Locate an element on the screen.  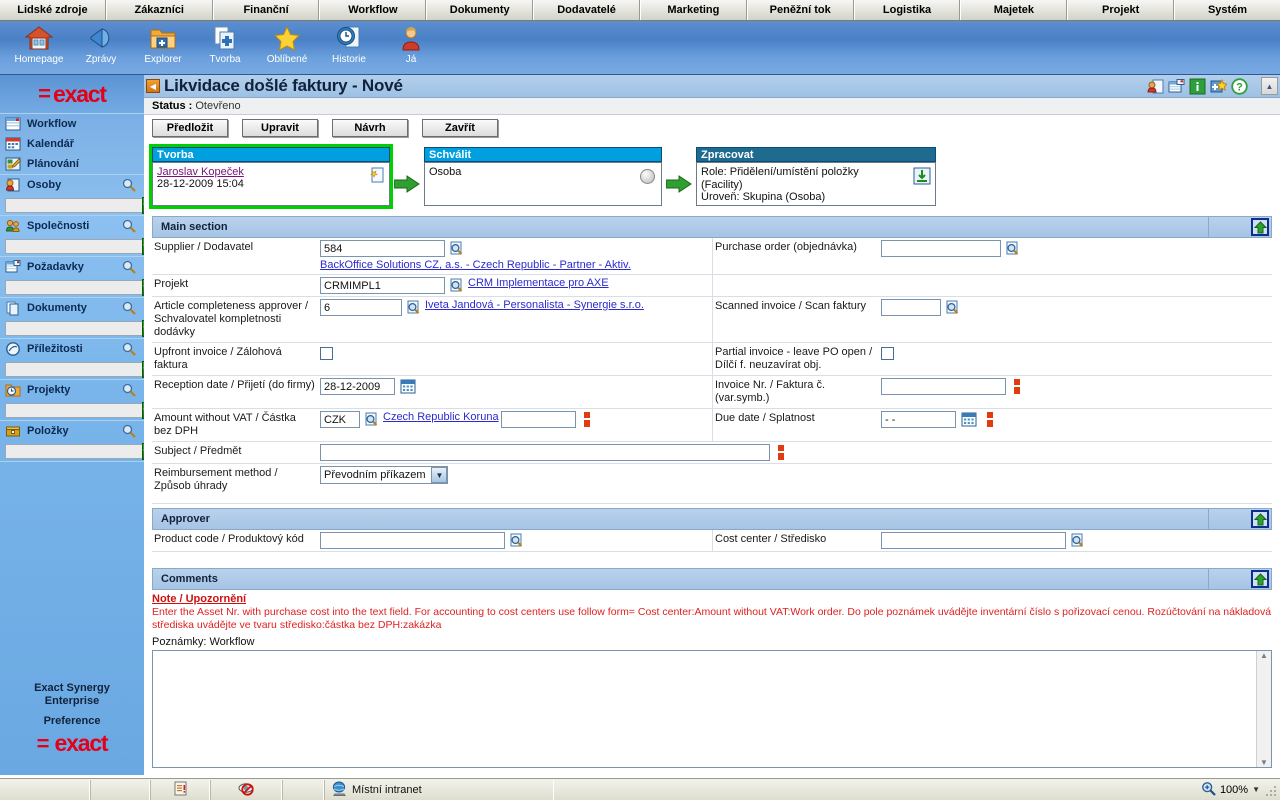
menu-item-project: Projekt is located at coordinates (1121, 10).